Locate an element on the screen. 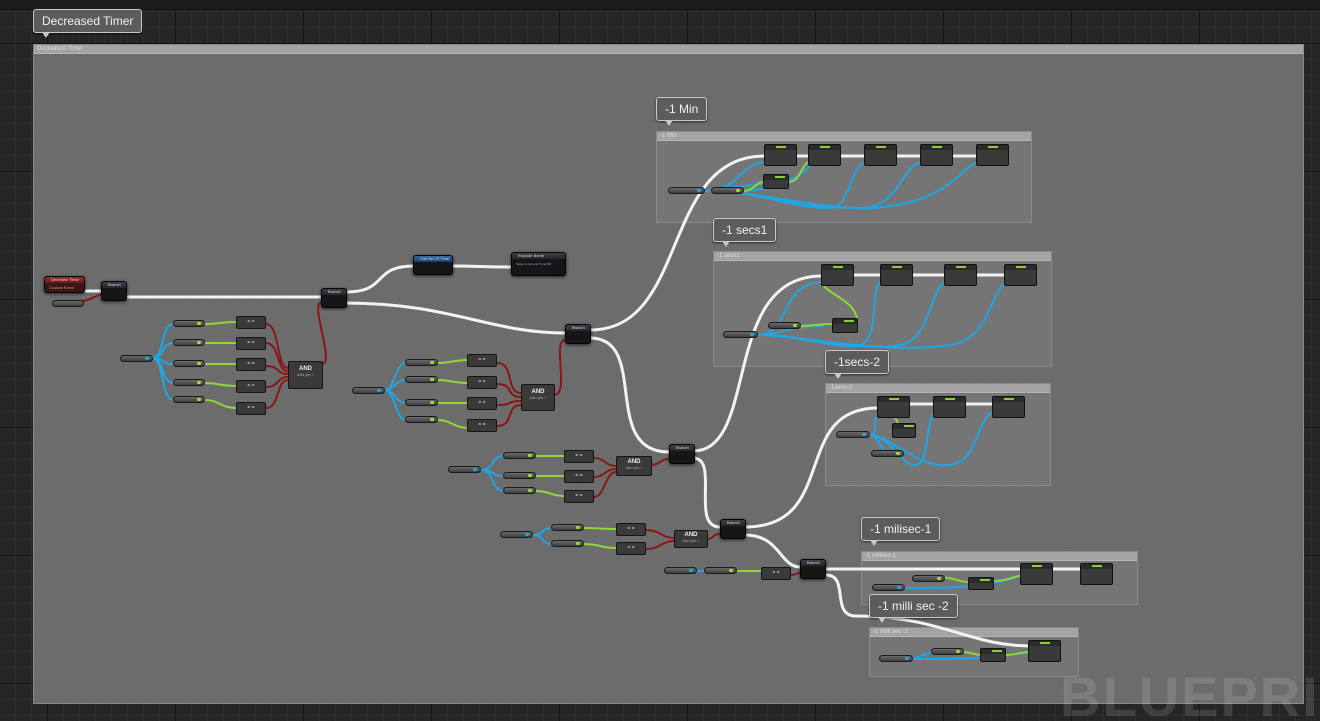 The width and height of the screenshot is (1320, 721). blueprint-watermark: BLUEPRIN is located at coordinates (1190, 693).